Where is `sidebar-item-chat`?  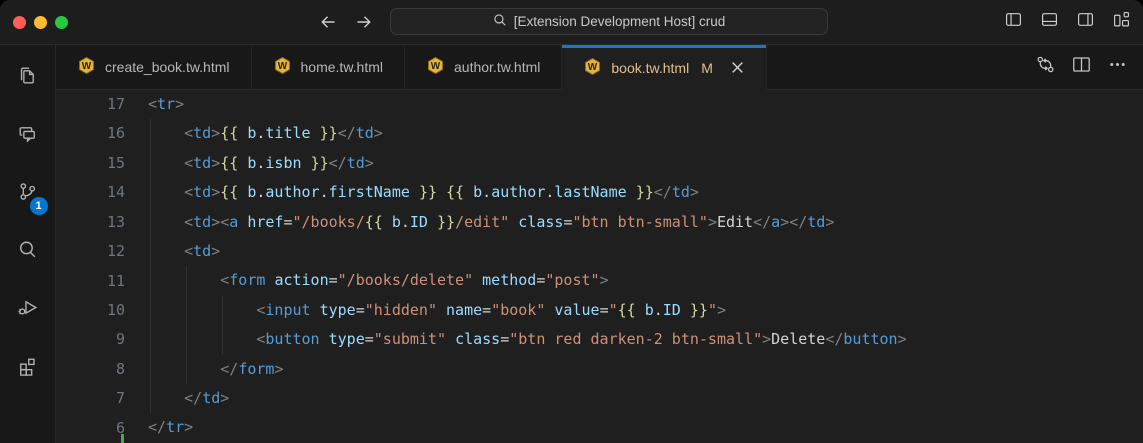
sidebar-item-chat is located at coordinates (28, 136).